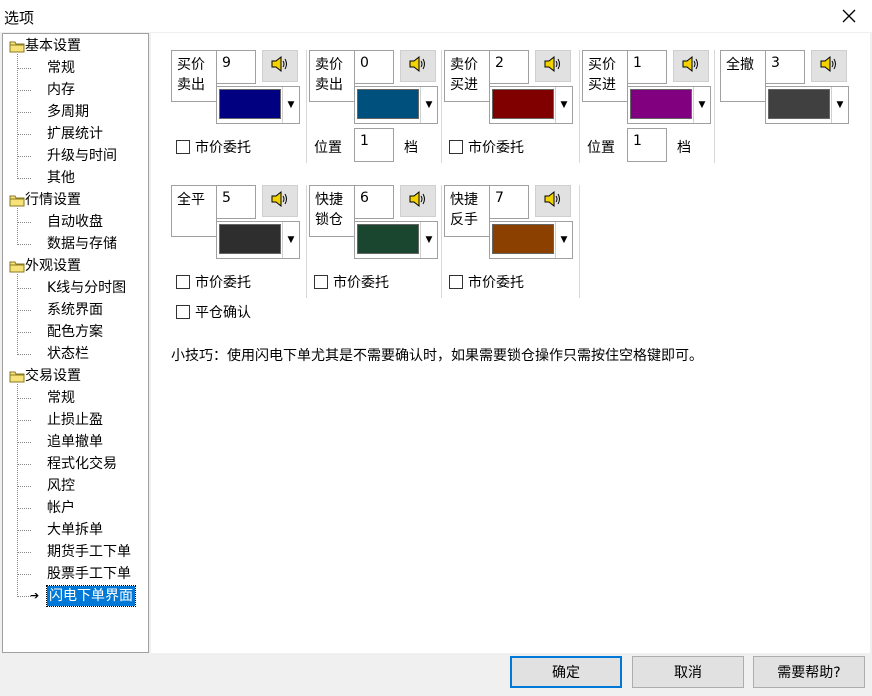 This screenshot has width=872, height=696. Describe the element at coordinates (53, 266) in the screenshot. I see `tree-category-3: 外观设置` at that location.